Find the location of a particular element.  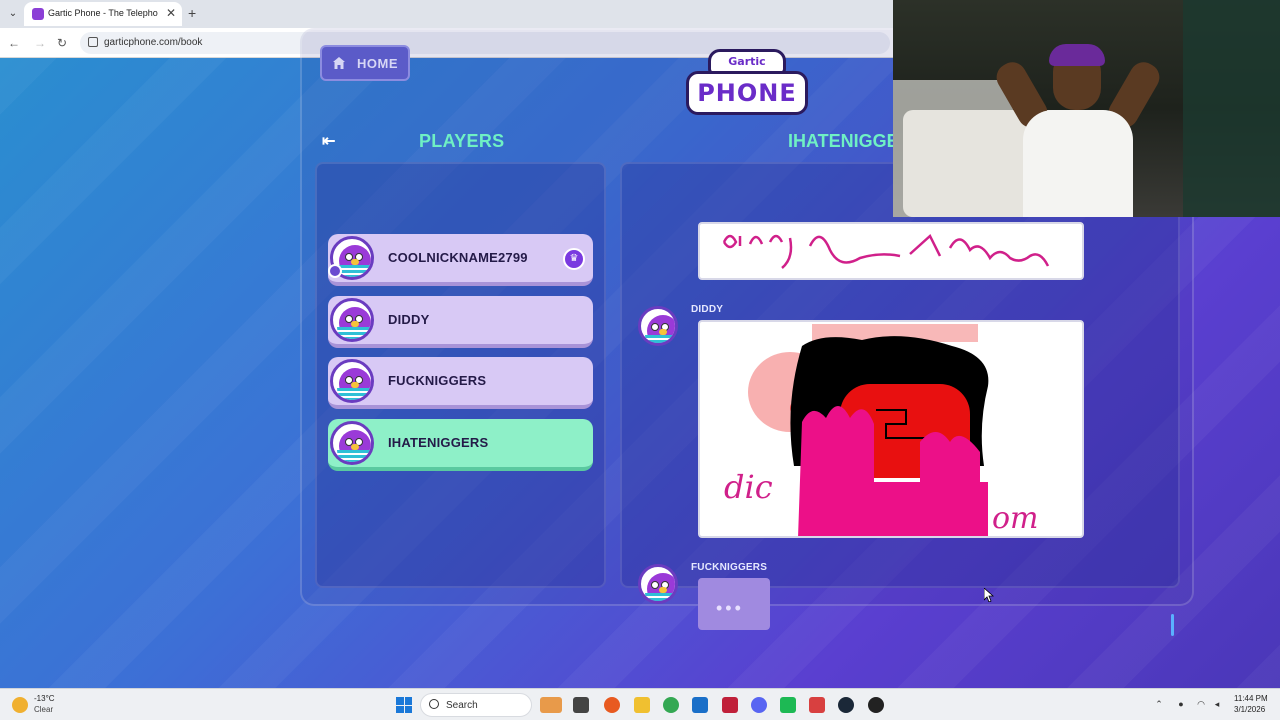

crown-icon: ♛ is located at coordinates (574, 259).